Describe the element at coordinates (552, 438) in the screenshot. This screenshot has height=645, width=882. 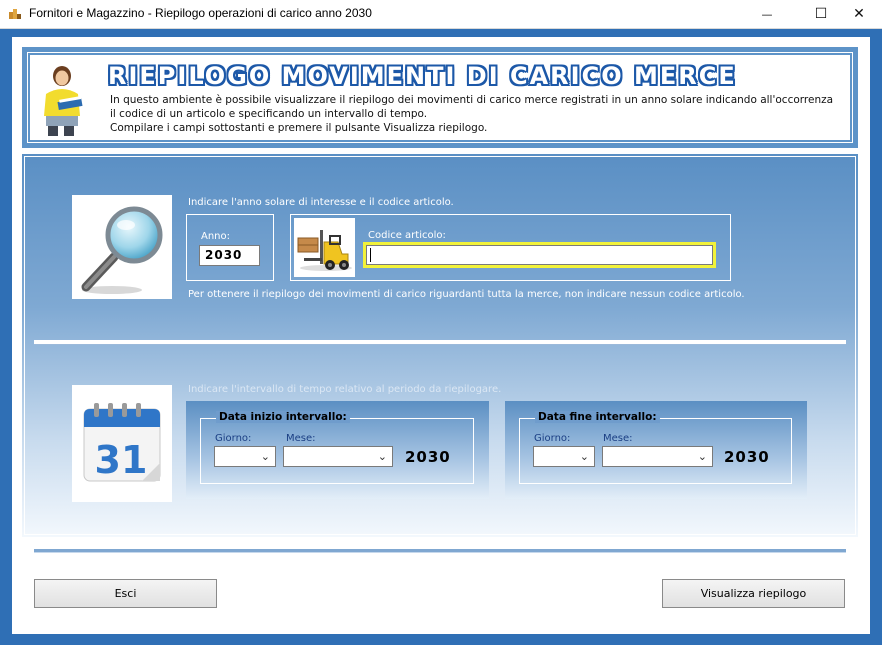
I see `end-day-label: Giorno:` at that location.